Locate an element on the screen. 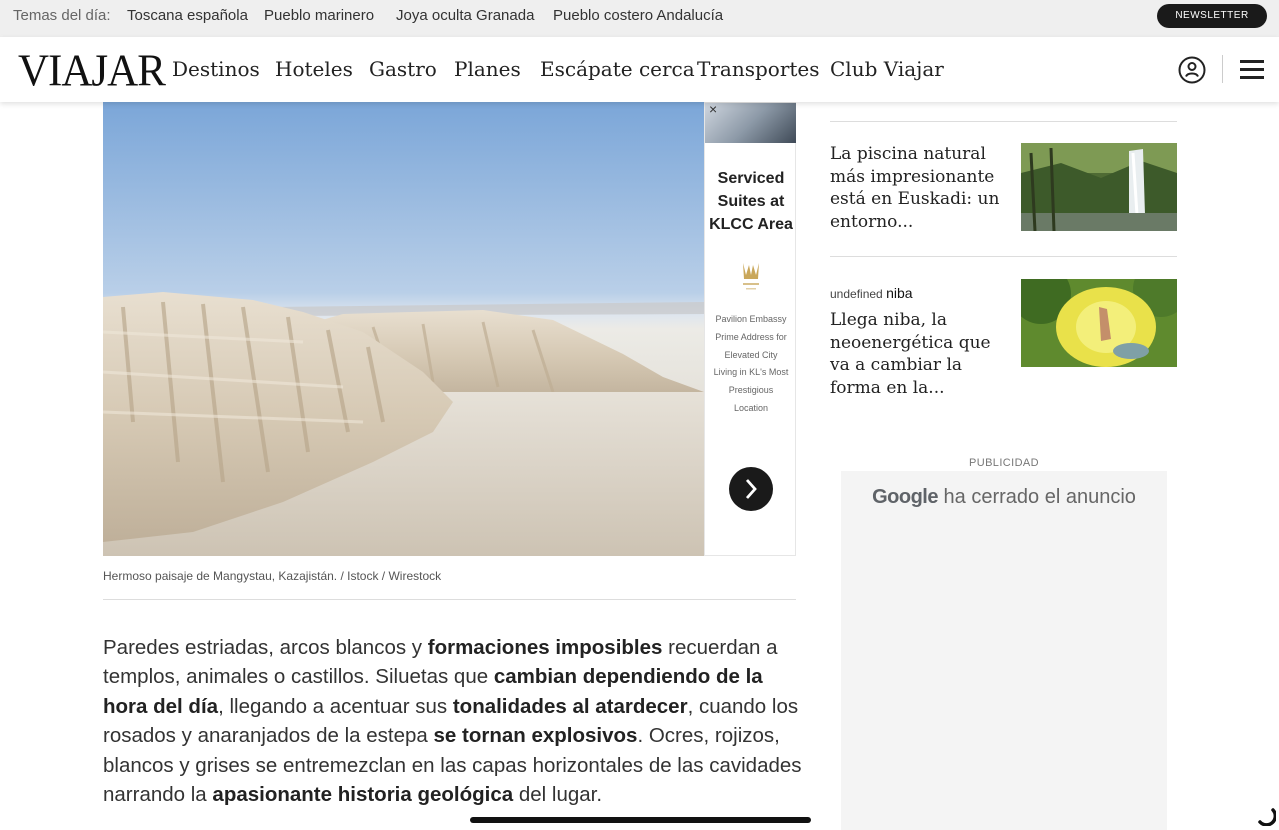  article-highlight: formaciones imposibles is located at coordinates (545, 647).